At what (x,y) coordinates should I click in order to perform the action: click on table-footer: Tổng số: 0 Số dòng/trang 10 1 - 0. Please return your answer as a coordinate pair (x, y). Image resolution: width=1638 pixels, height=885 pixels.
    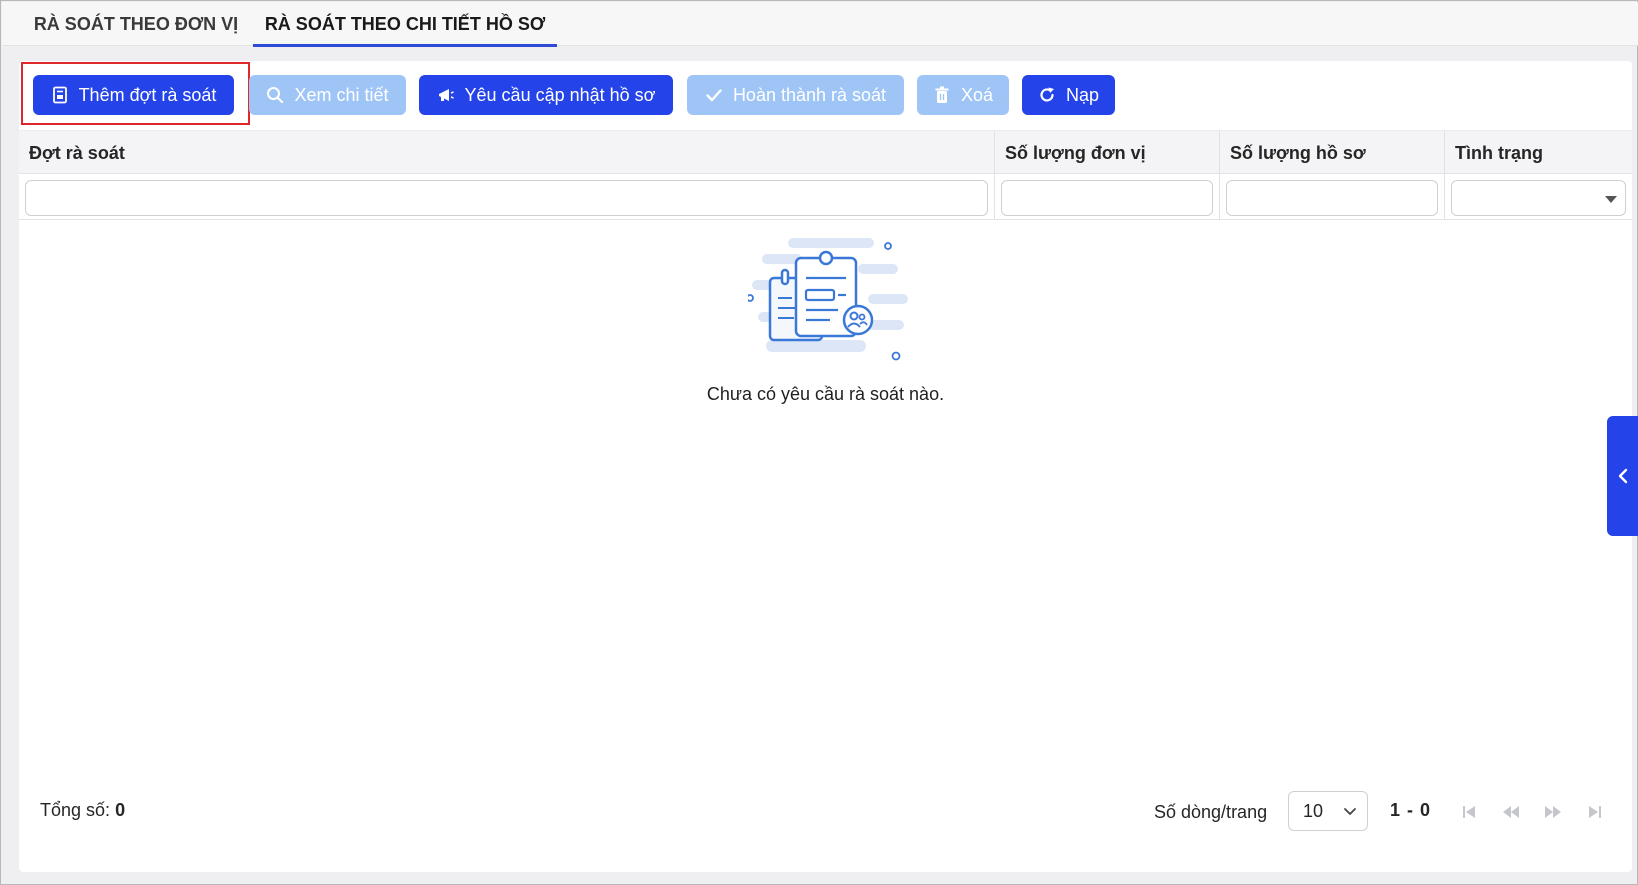
    Looking at the image, I should click on (825, 816).